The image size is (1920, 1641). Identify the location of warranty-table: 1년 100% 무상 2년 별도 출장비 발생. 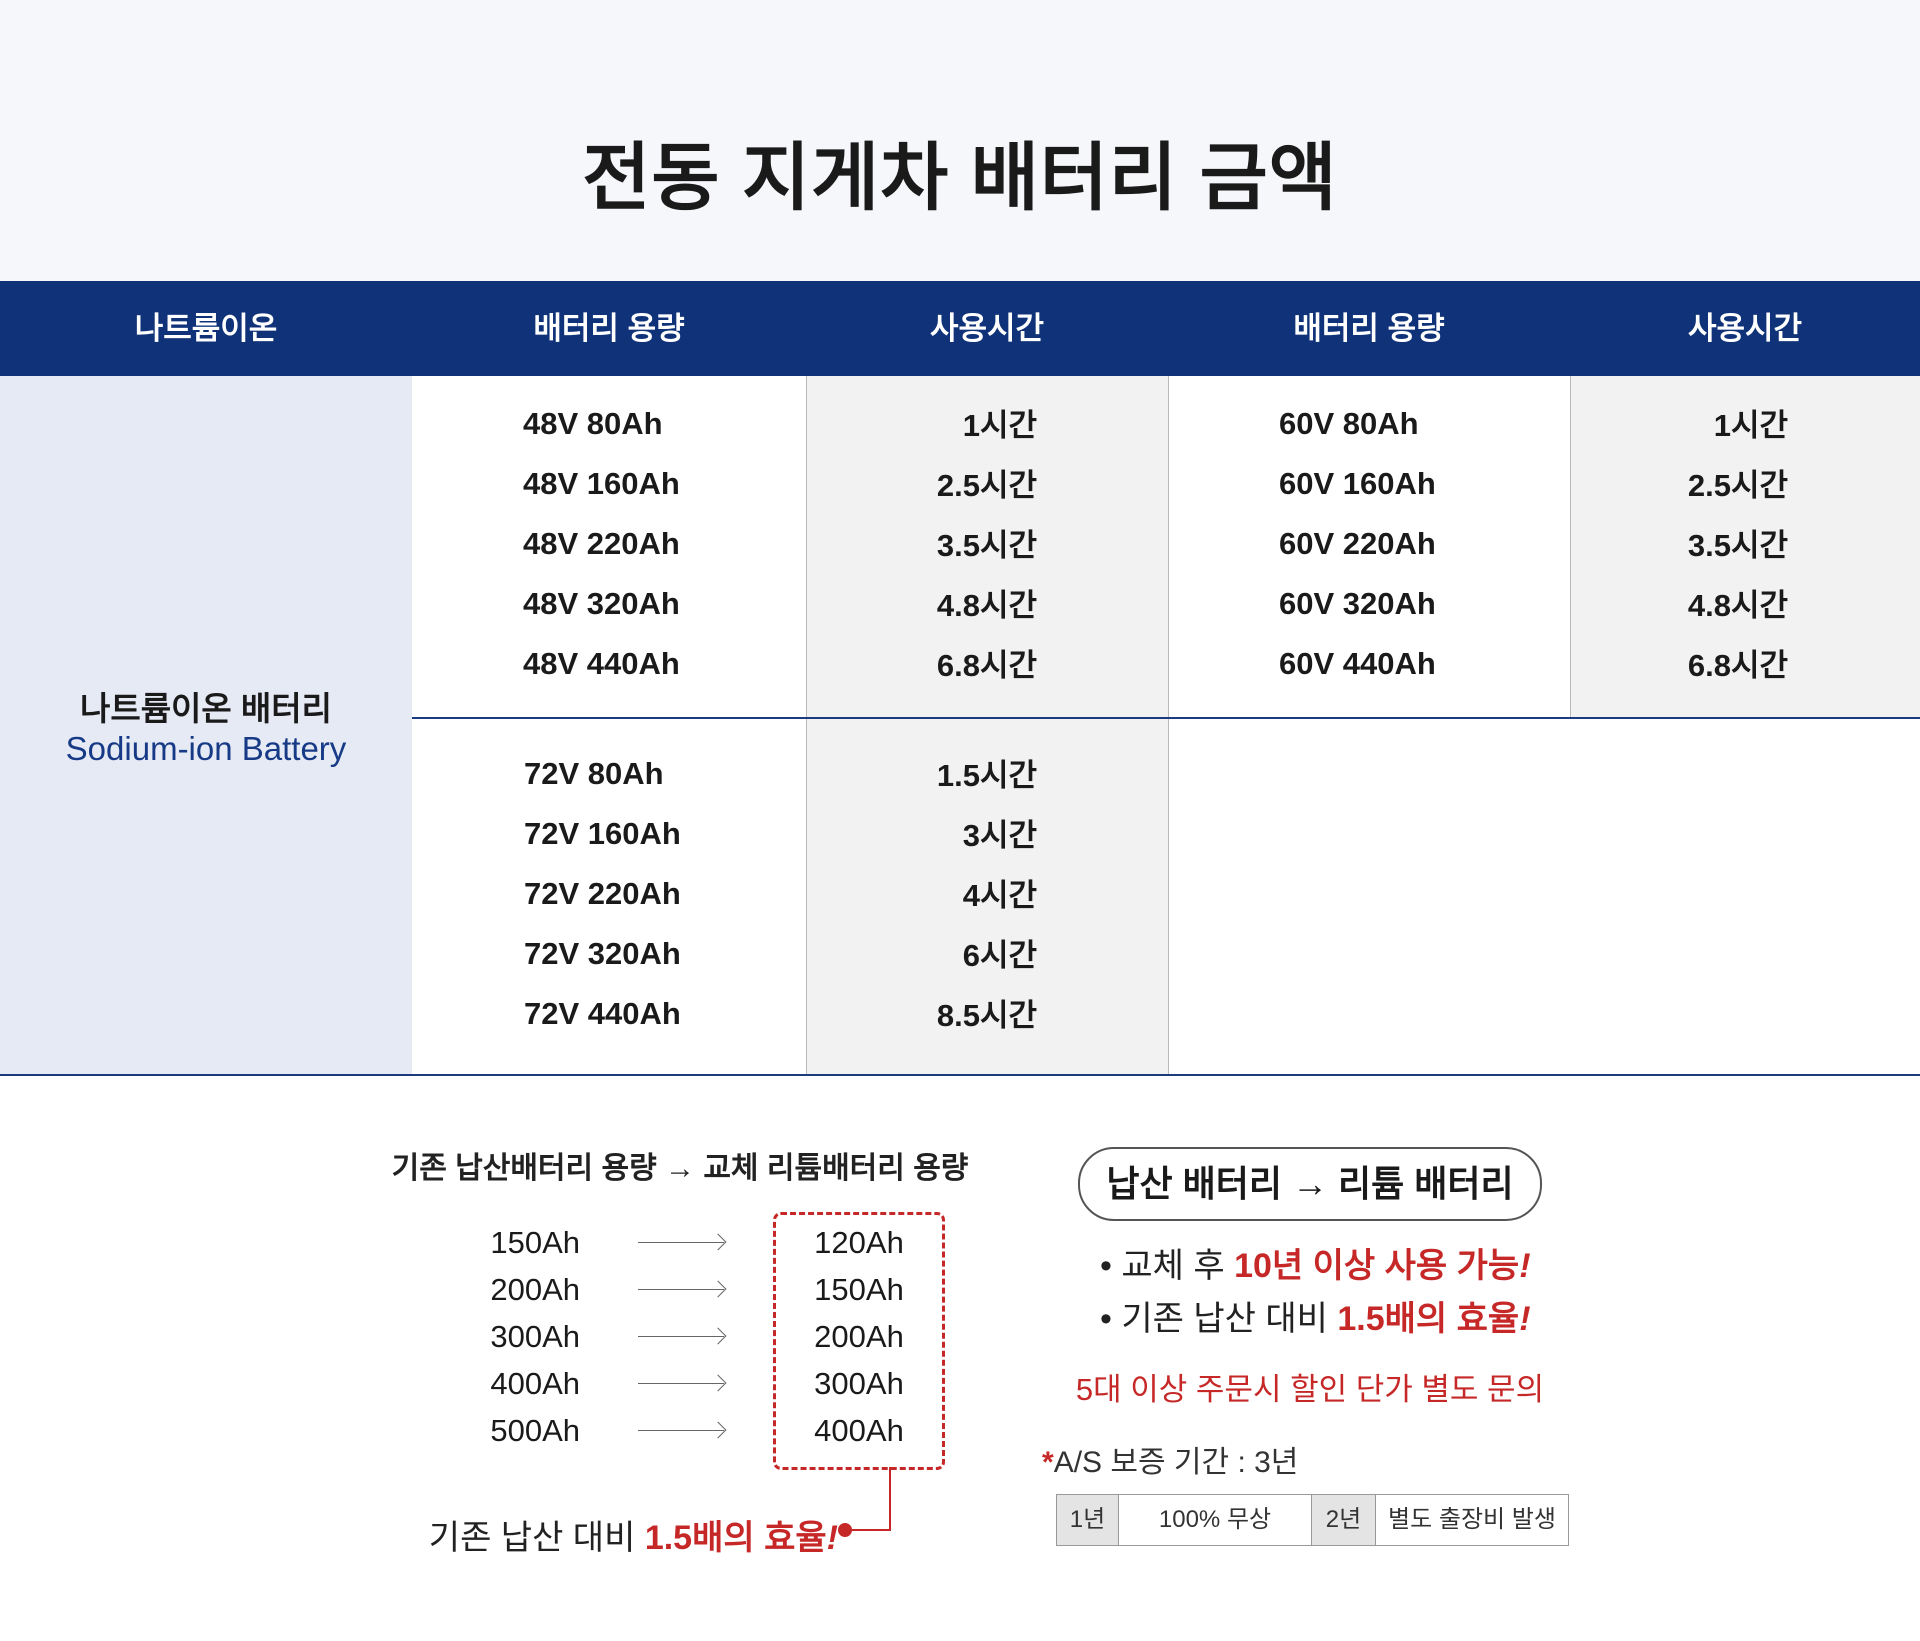
(1312, 1520).